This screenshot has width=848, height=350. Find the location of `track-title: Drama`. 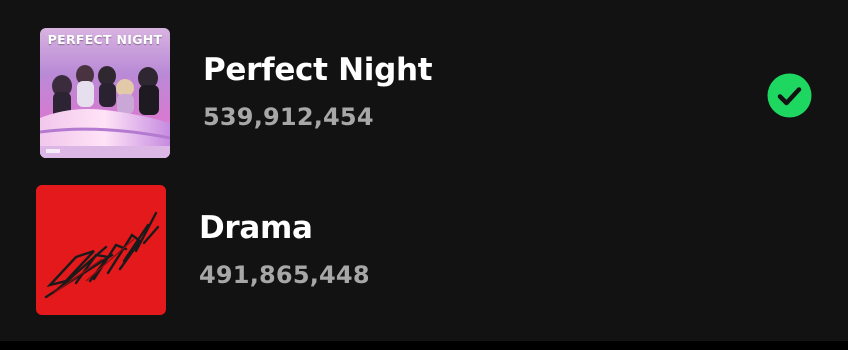

track-title: Drama is located at coordinates (256, 228).